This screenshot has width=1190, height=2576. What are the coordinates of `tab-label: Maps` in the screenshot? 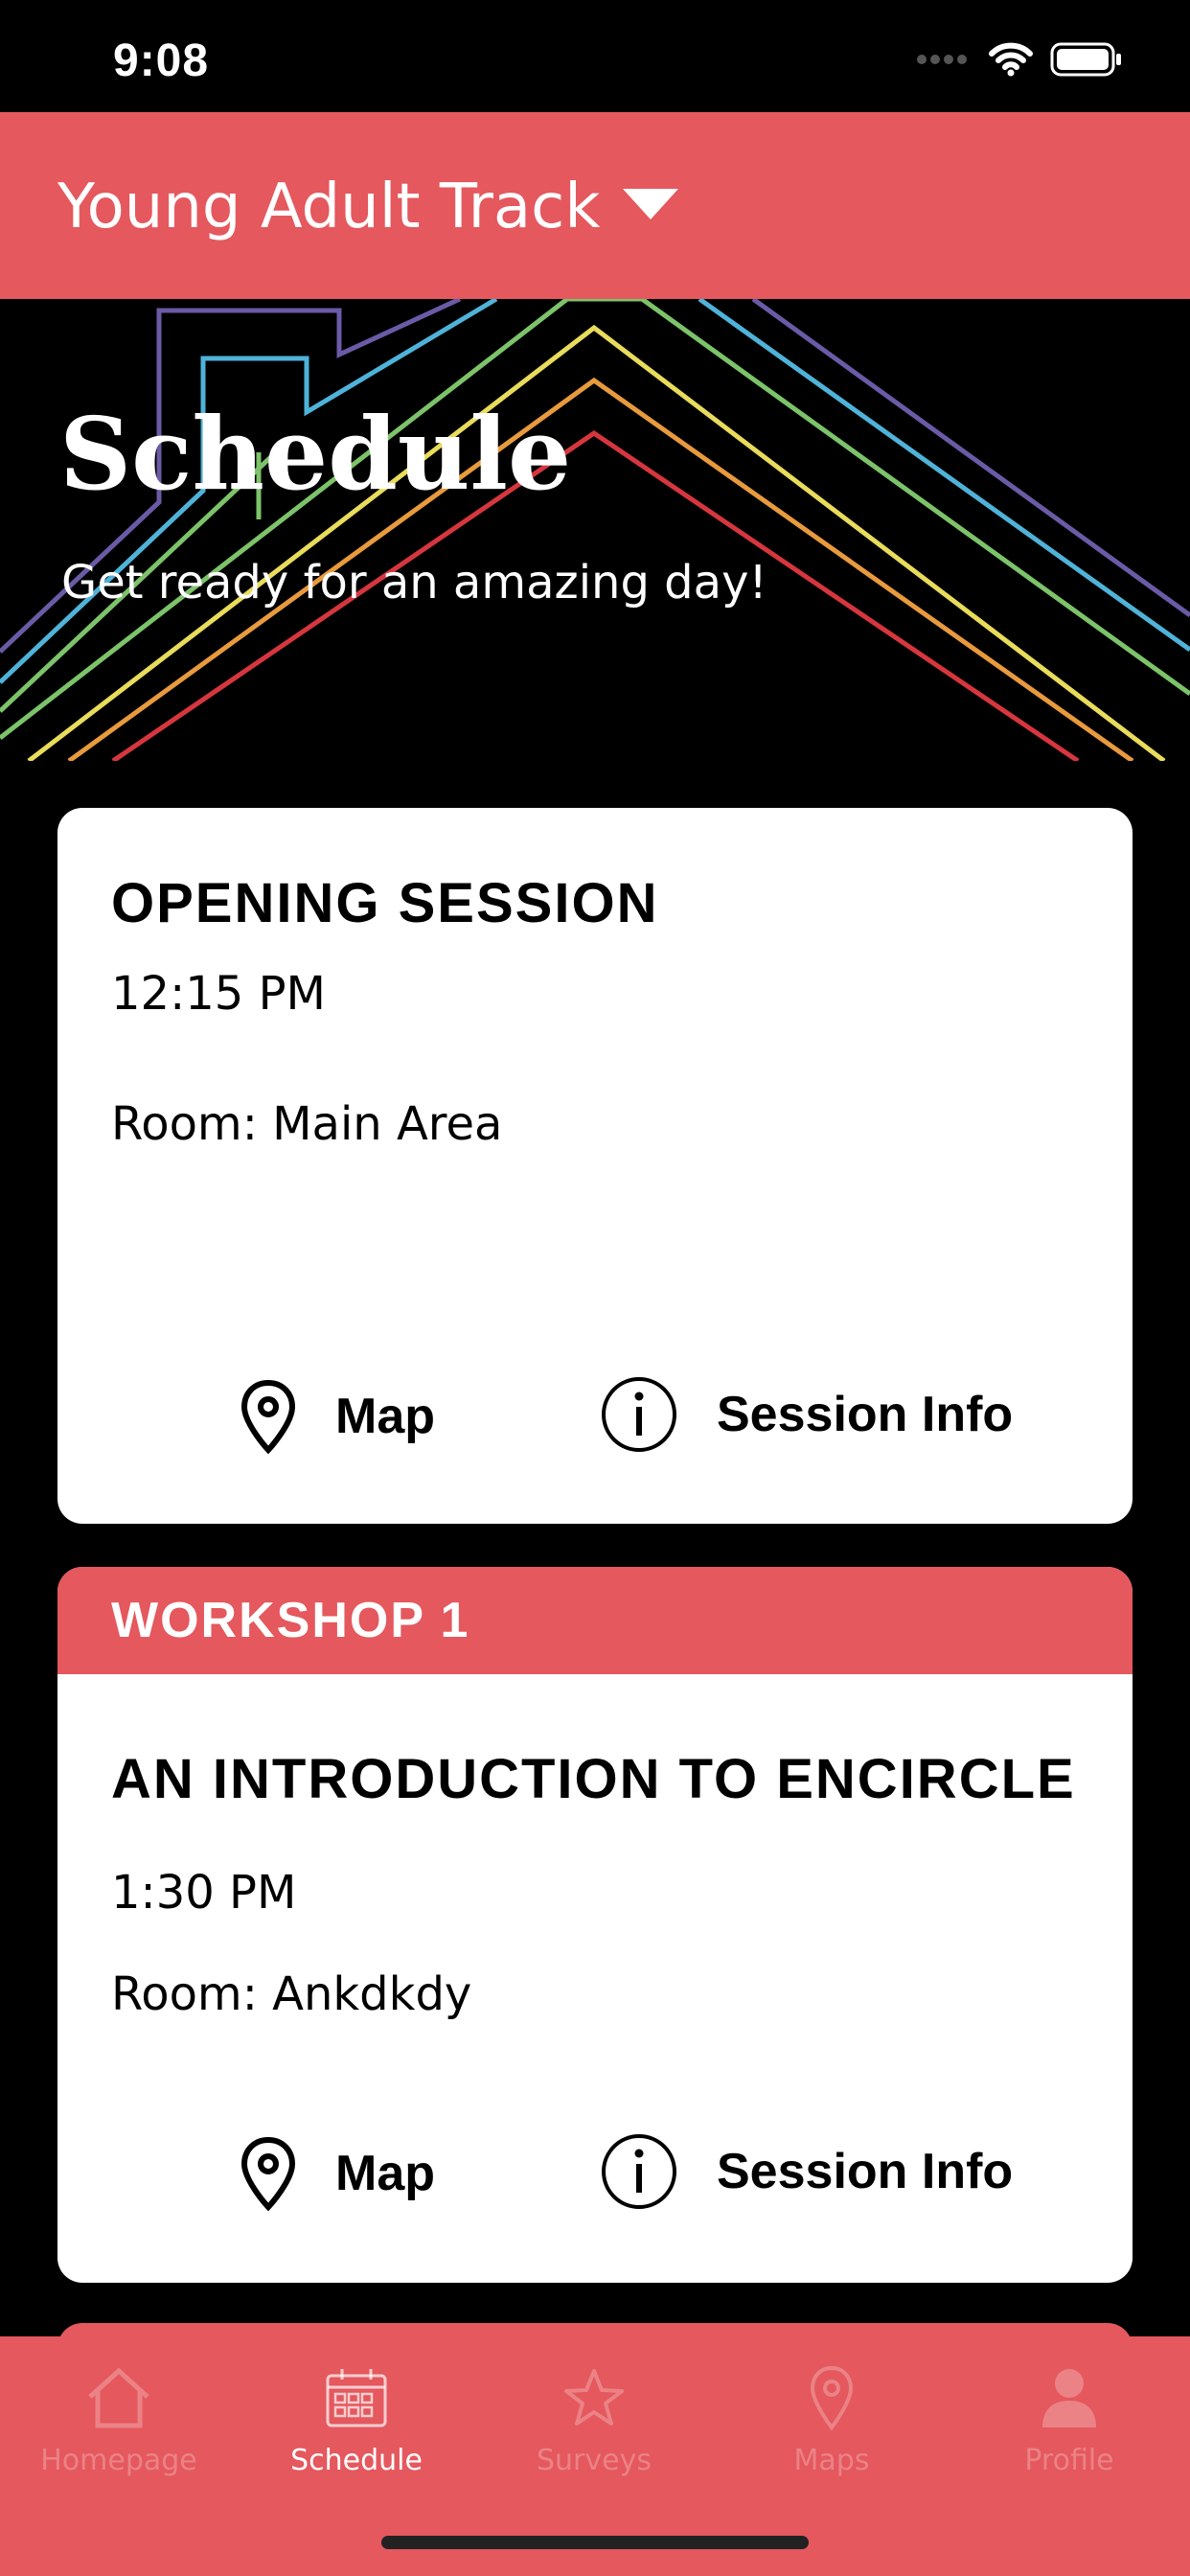 It's located at (832, 2460).